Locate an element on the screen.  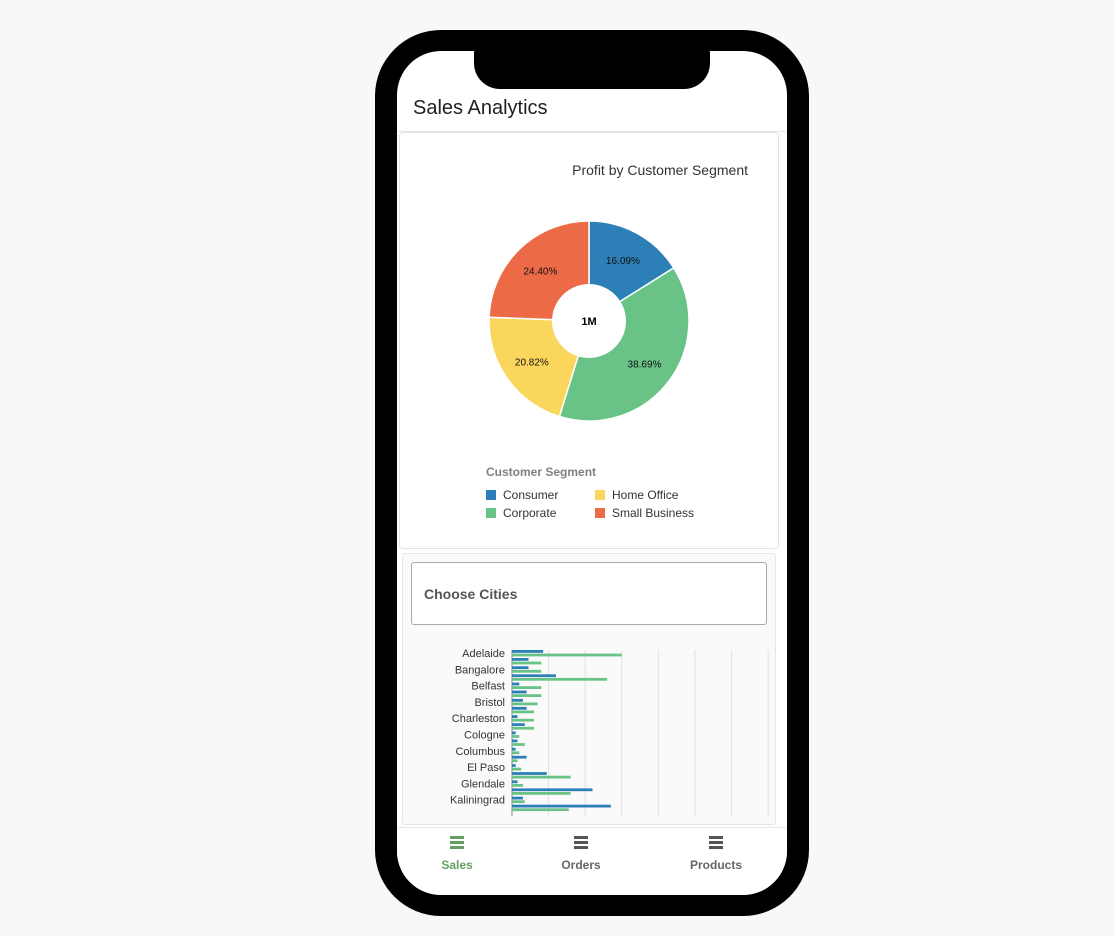
donut-center-label: 1M is located at coordinates (588, 322).